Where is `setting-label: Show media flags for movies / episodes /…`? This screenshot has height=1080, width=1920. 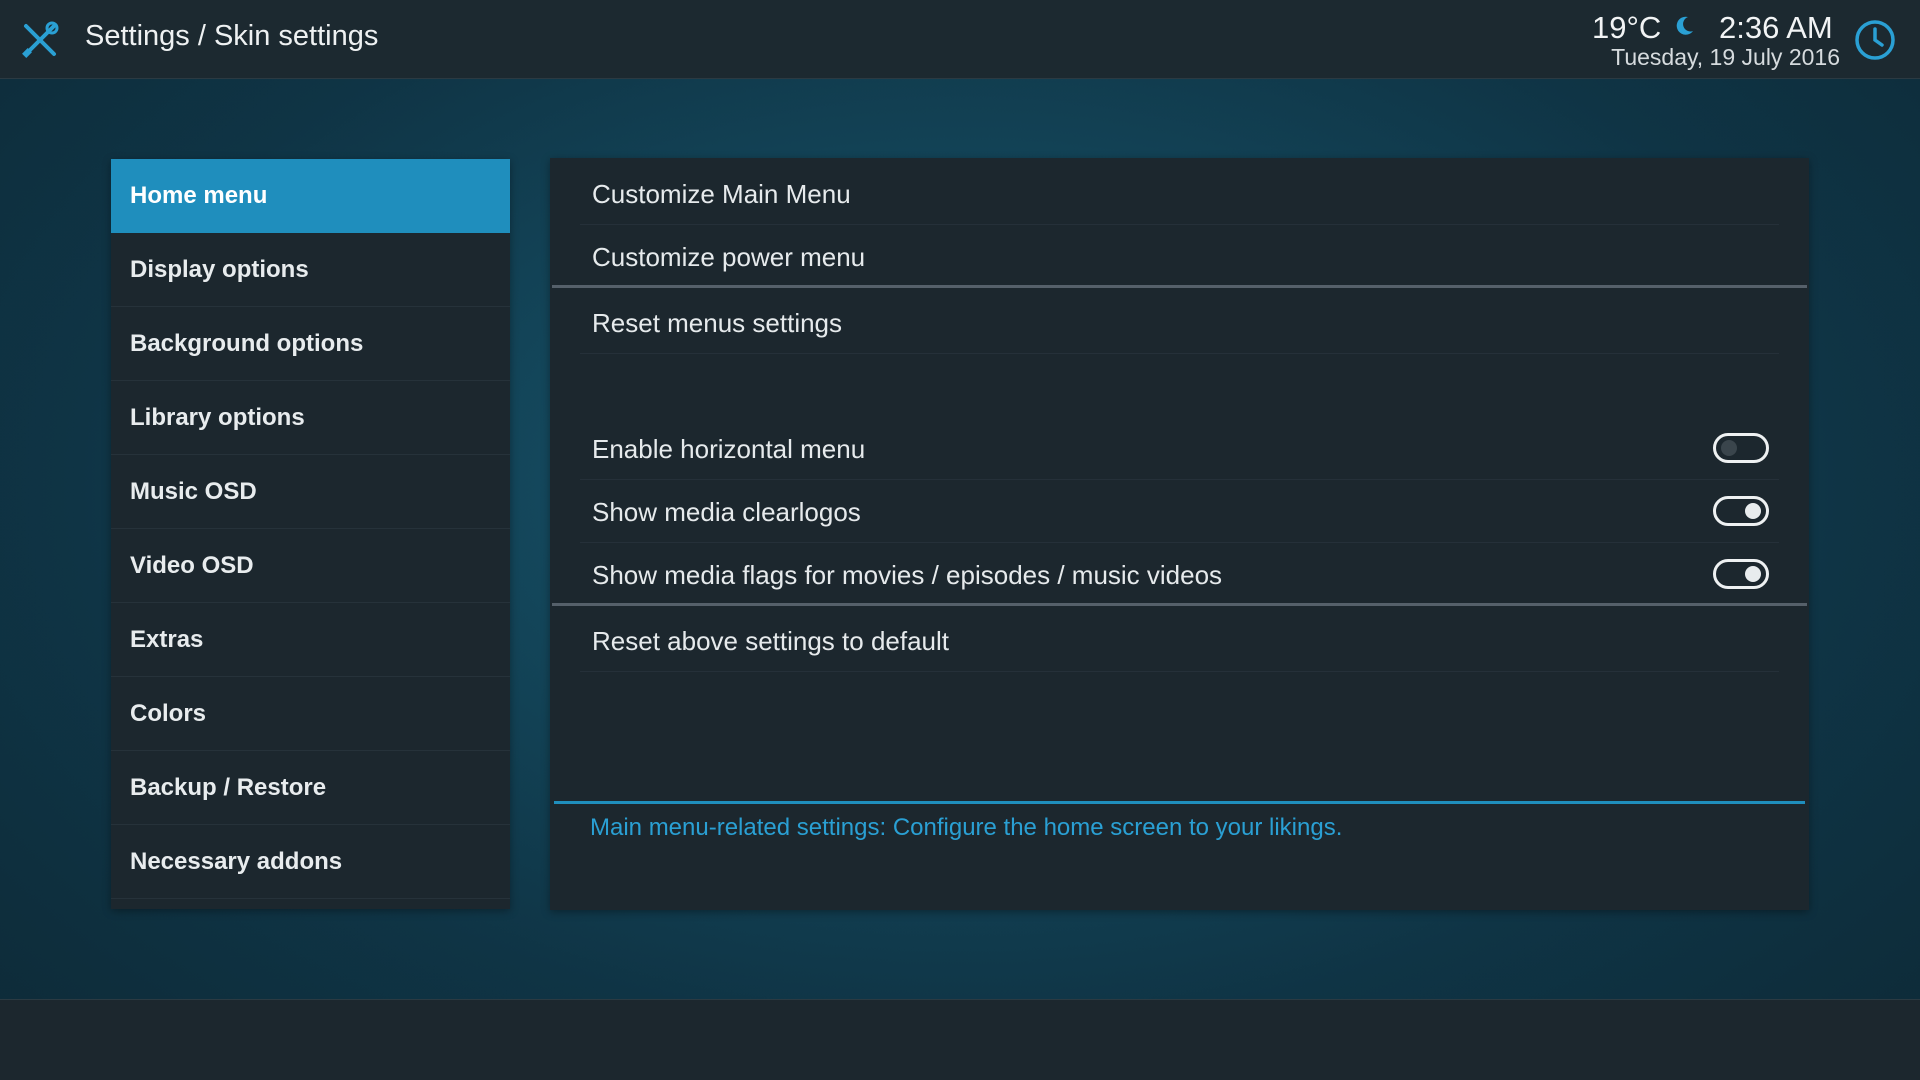 setting-label: Show media flags for movies / episodes /… is located at coordinates (907, 575).